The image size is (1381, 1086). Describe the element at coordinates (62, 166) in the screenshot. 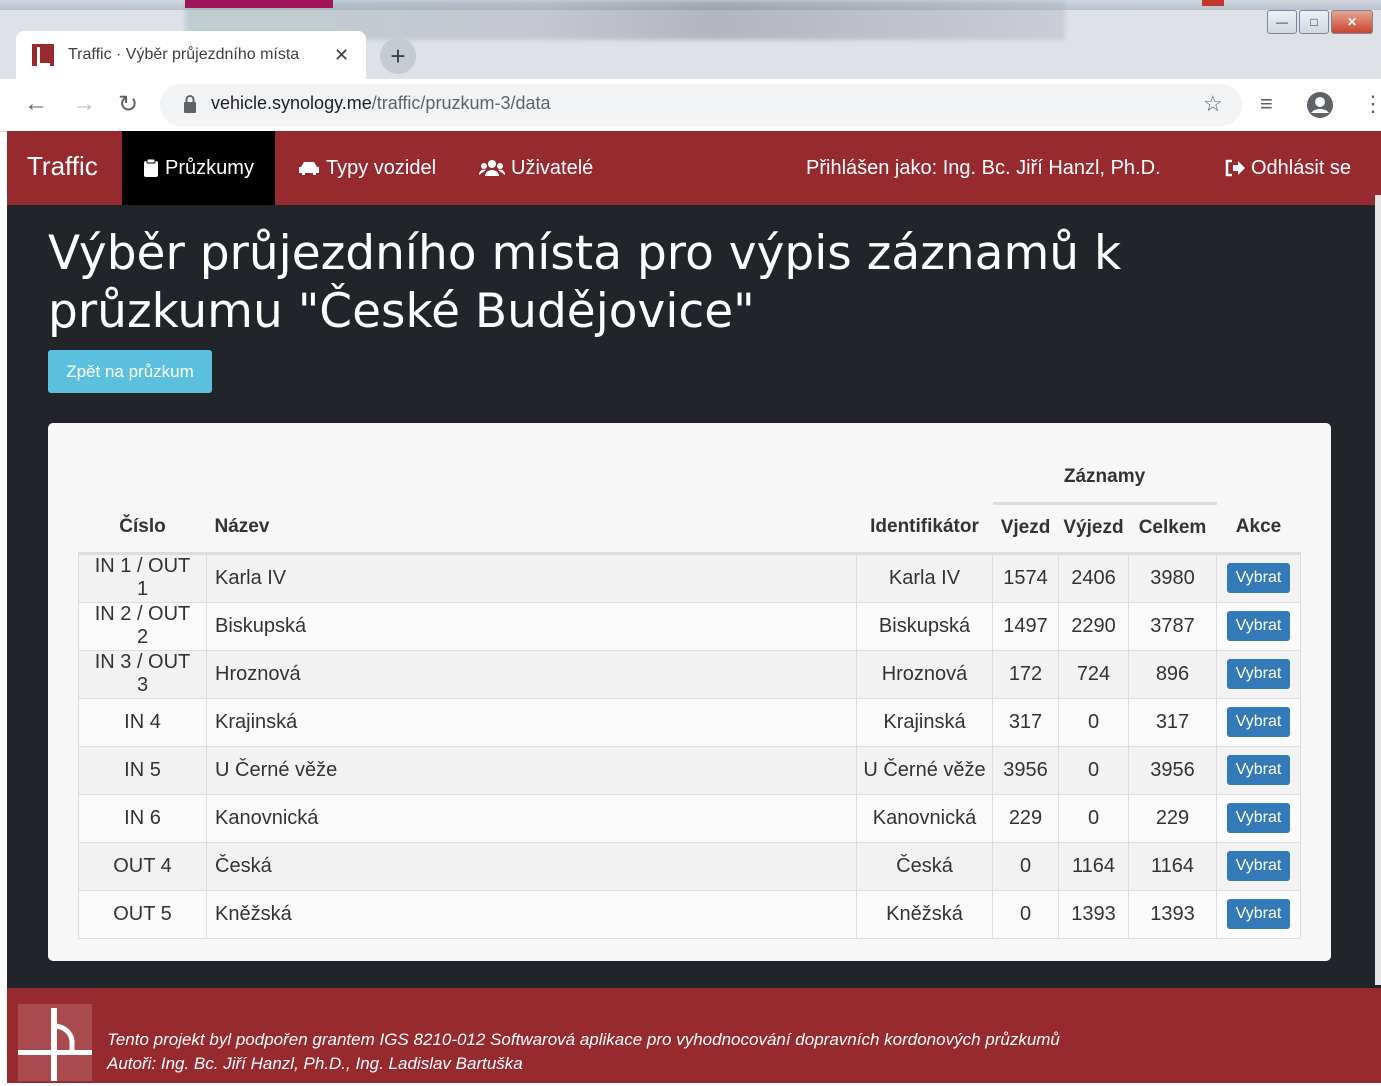

I see `brand-link: Traffic` at that location.